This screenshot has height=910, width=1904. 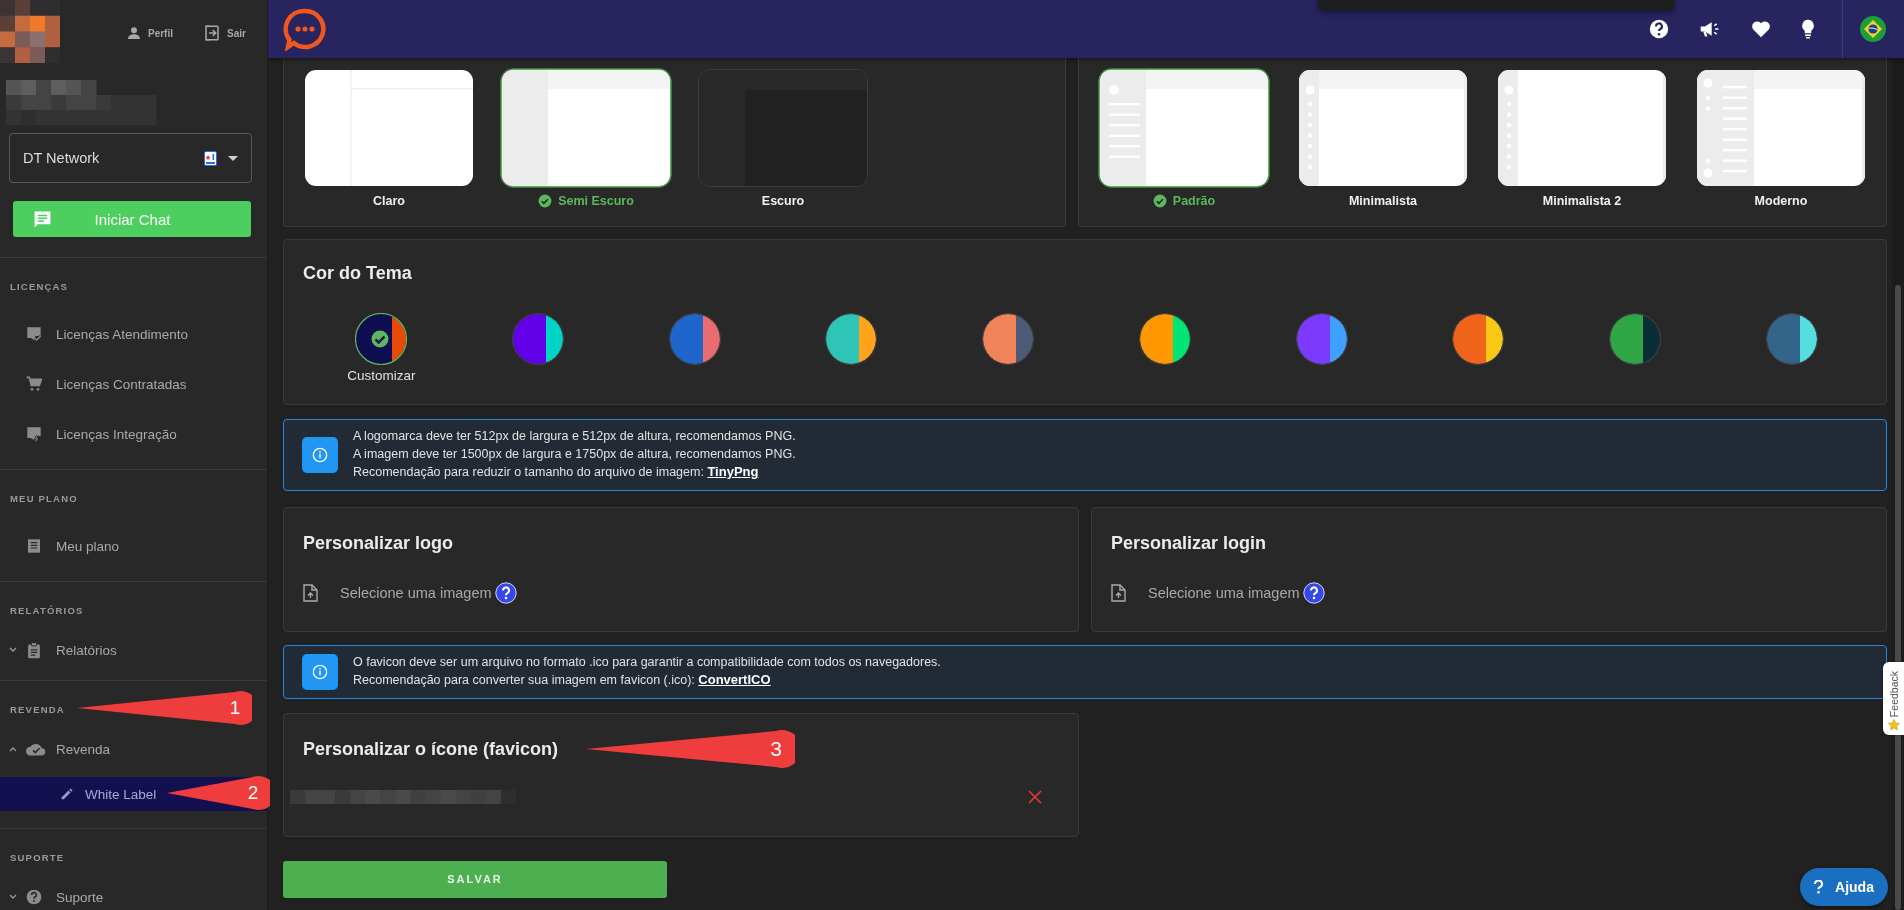 What do you see at coordinates (431, 748) in the screenshot?
I see `card-title: Personalizar o ícone (favicon)` at bounding box center [431, 748].